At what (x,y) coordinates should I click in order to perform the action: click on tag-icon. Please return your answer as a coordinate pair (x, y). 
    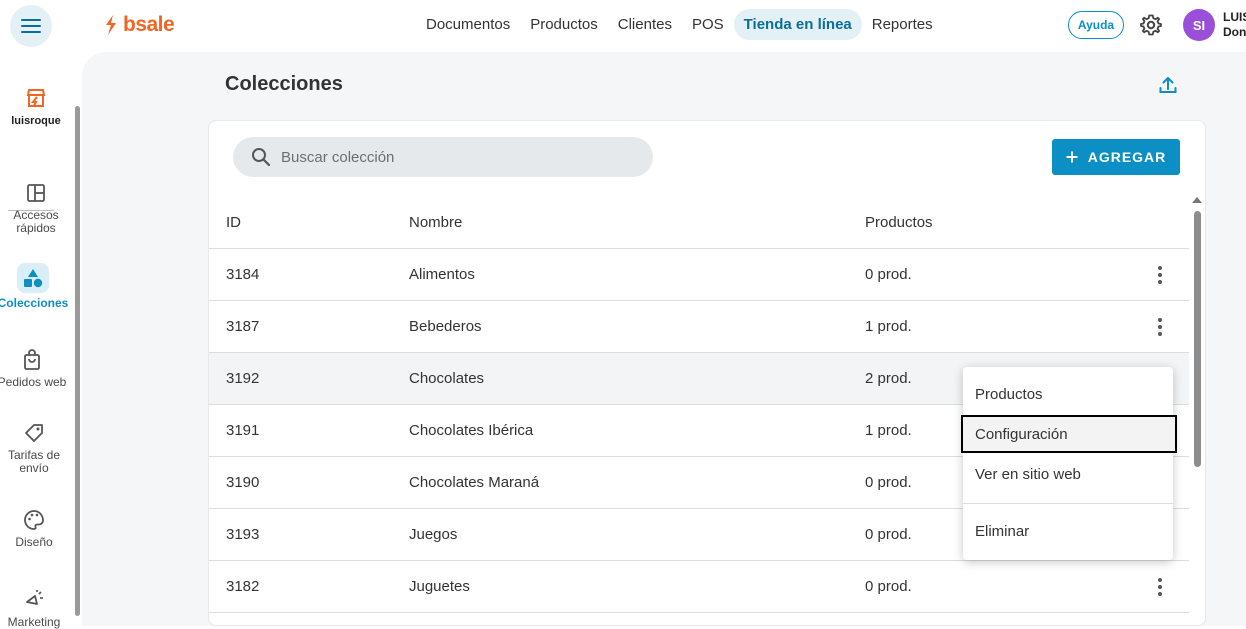
    Looking at the image, I should click on (34, 433).